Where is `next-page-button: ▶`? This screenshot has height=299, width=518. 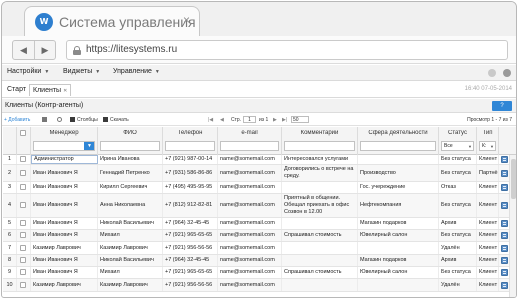 next-page-button: ▶ is located at coordinates (275, 120).